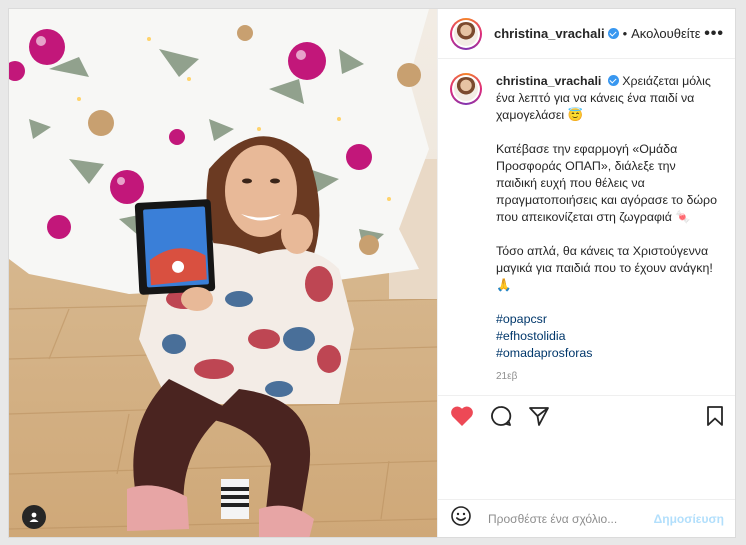 The height and width of the screenshot is (545, 746). I want to click on caption-username: christina_vrachali, so click(548, 81).